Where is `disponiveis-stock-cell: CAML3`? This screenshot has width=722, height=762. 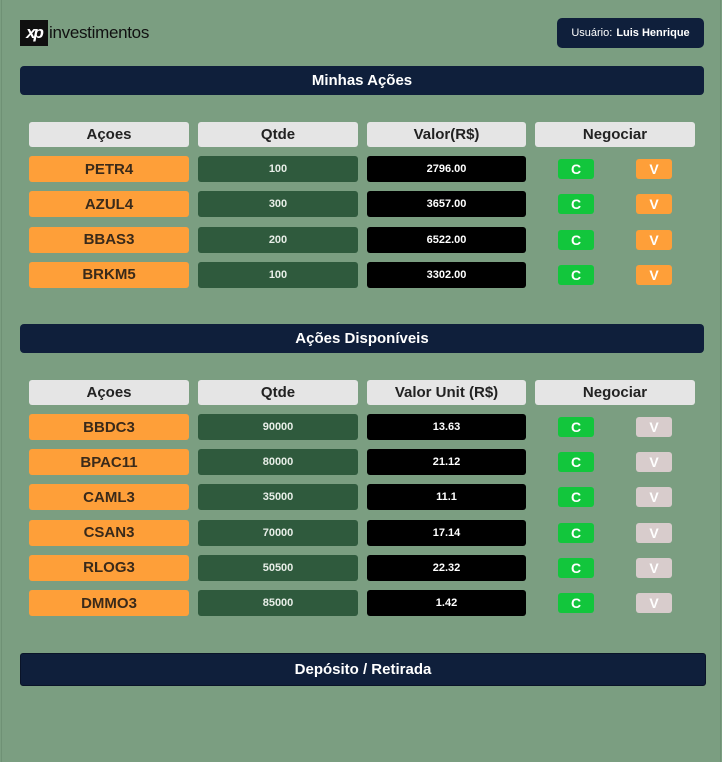 disponiveis-stock-cell: CAML3 is located at coordinates (109, 497).